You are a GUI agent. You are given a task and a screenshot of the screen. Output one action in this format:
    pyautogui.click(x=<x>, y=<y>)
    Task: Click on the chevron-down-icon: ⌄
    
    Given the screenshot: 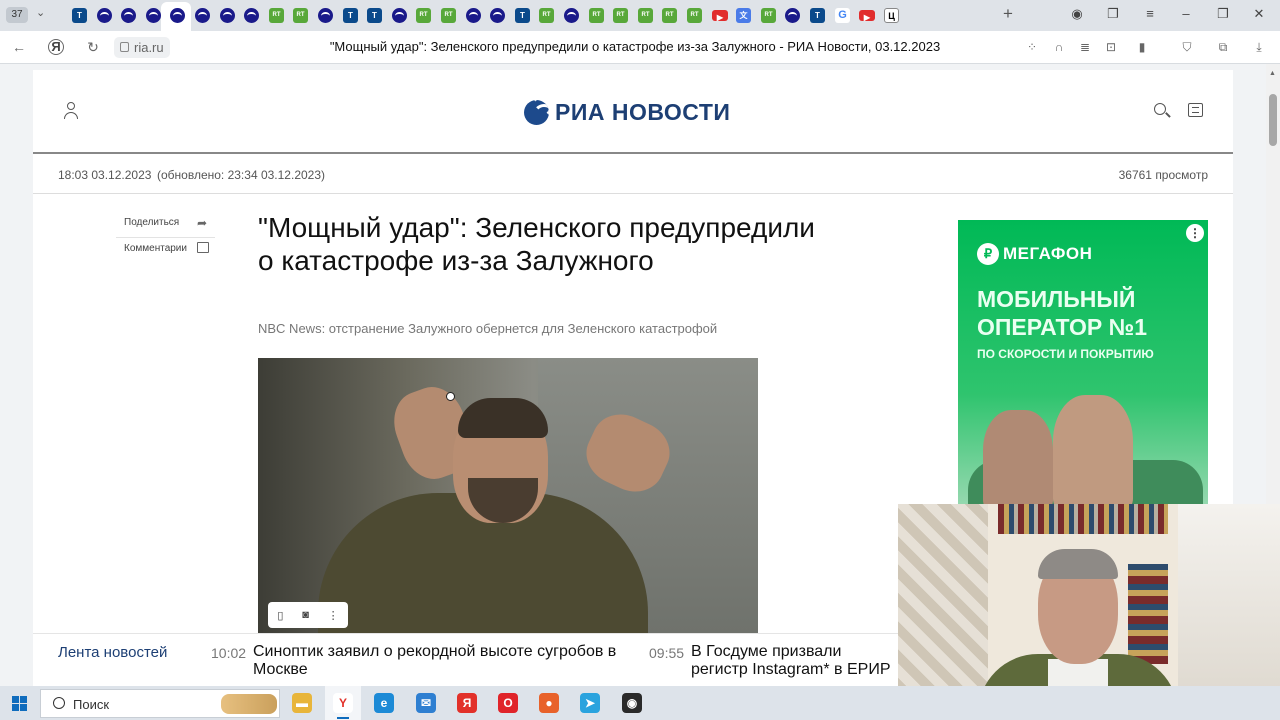 What is the action you would take?
    pyautogui.click(x=40, y=12)
    